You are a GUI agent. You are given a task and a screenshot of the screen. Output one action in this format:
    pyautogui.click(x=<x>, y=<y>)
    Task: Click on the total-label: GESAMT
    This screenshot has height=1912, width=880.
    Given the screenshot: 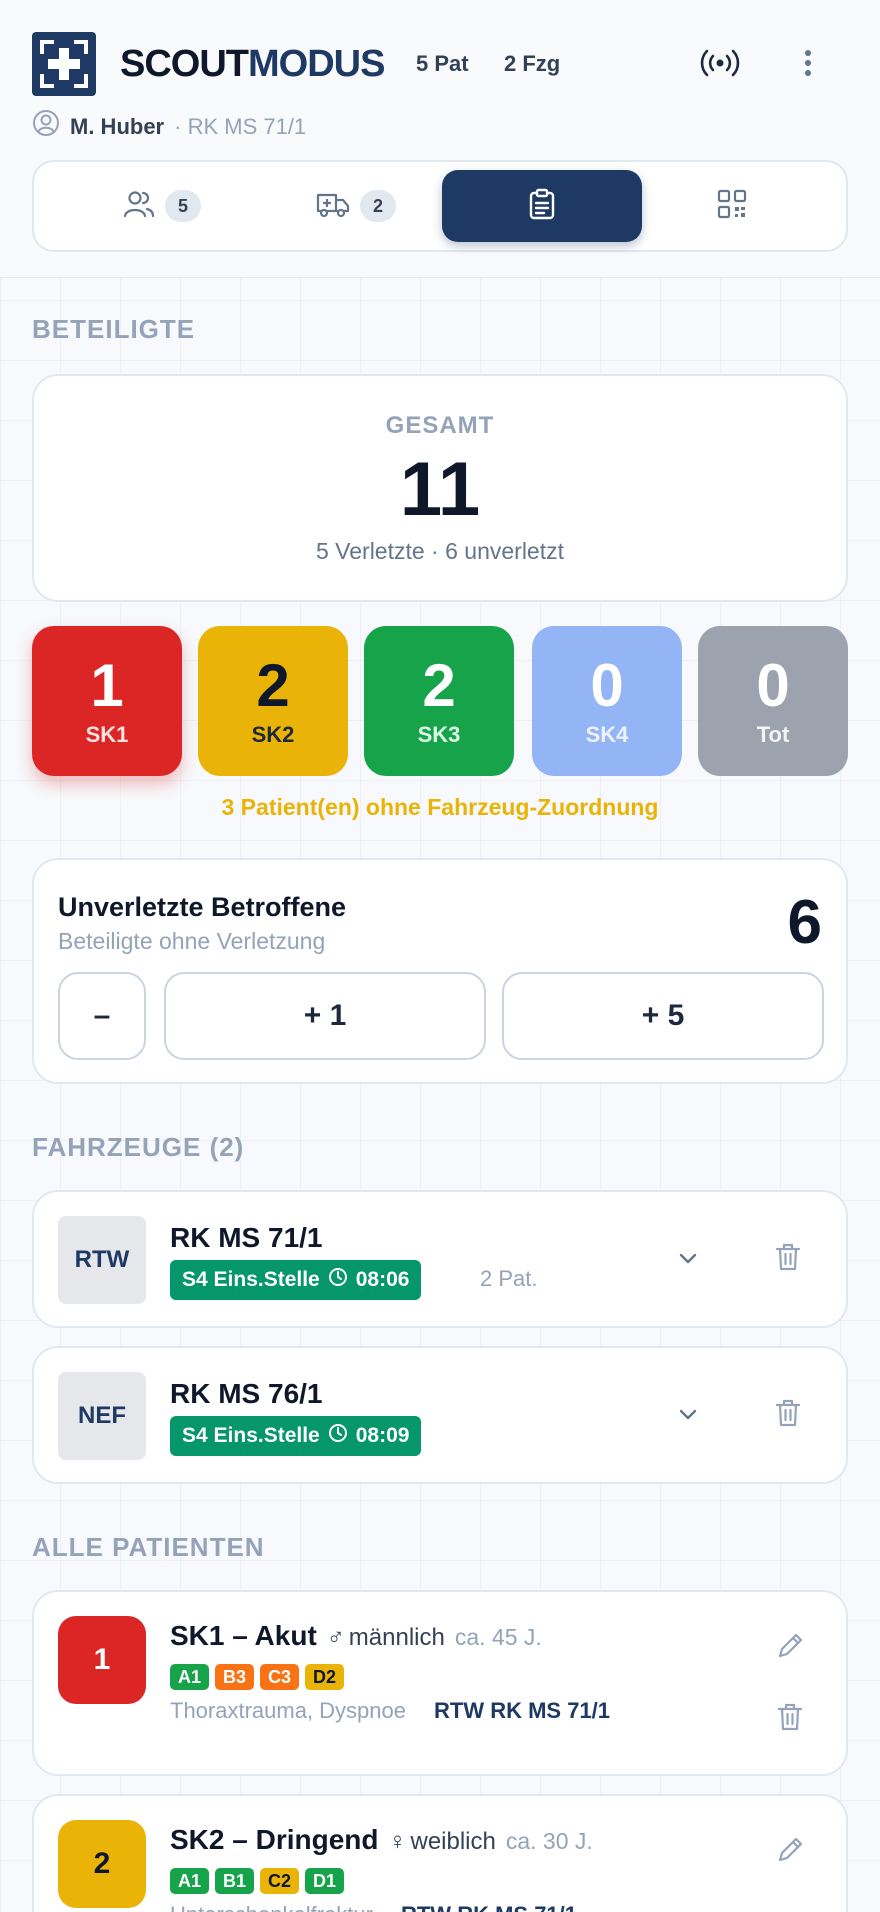 What is the action you would take?
    pyautogui.click(x=440, y=425)
    